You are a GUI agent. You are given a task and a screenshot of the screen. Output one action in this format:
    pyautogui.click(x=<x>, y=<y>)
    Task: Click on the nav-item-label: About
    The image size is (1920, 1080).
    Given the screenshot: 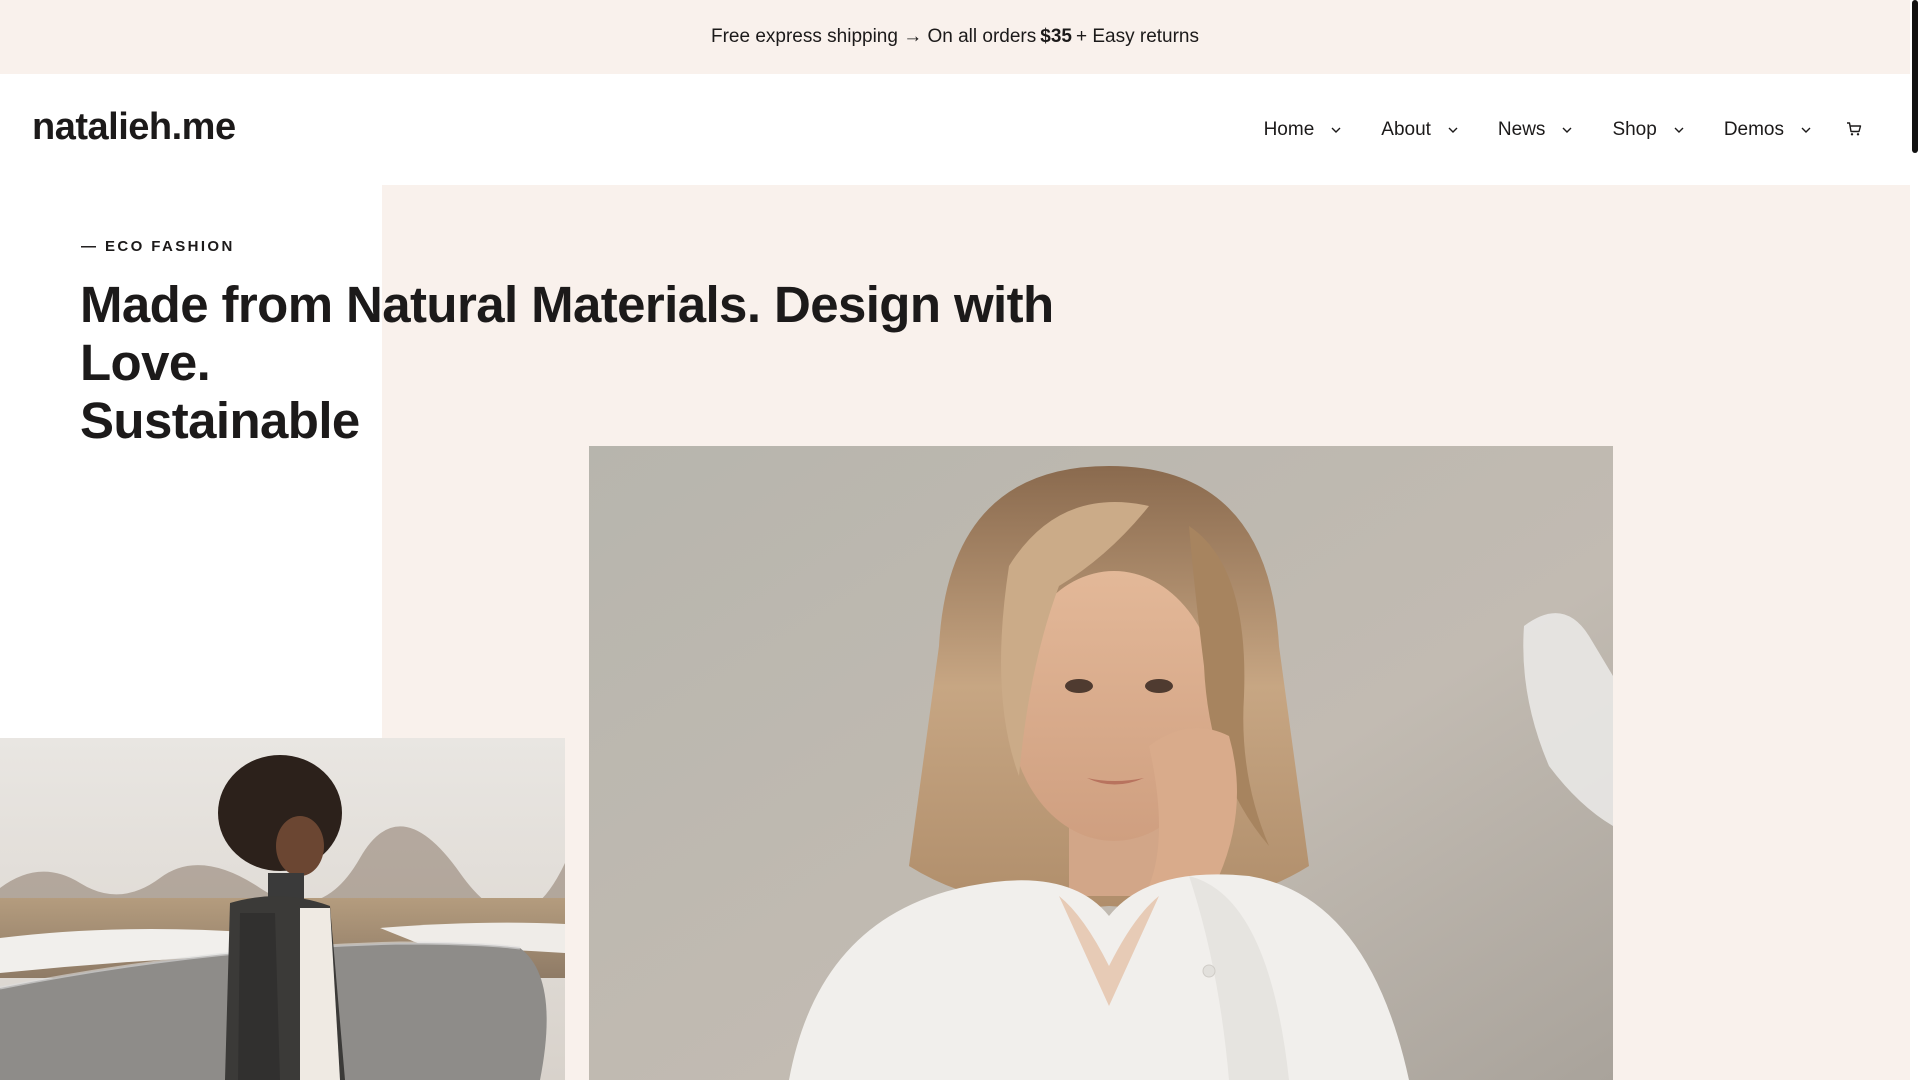 What is the action you would take?
    pyautogui.click(x=1406, y=129)
    